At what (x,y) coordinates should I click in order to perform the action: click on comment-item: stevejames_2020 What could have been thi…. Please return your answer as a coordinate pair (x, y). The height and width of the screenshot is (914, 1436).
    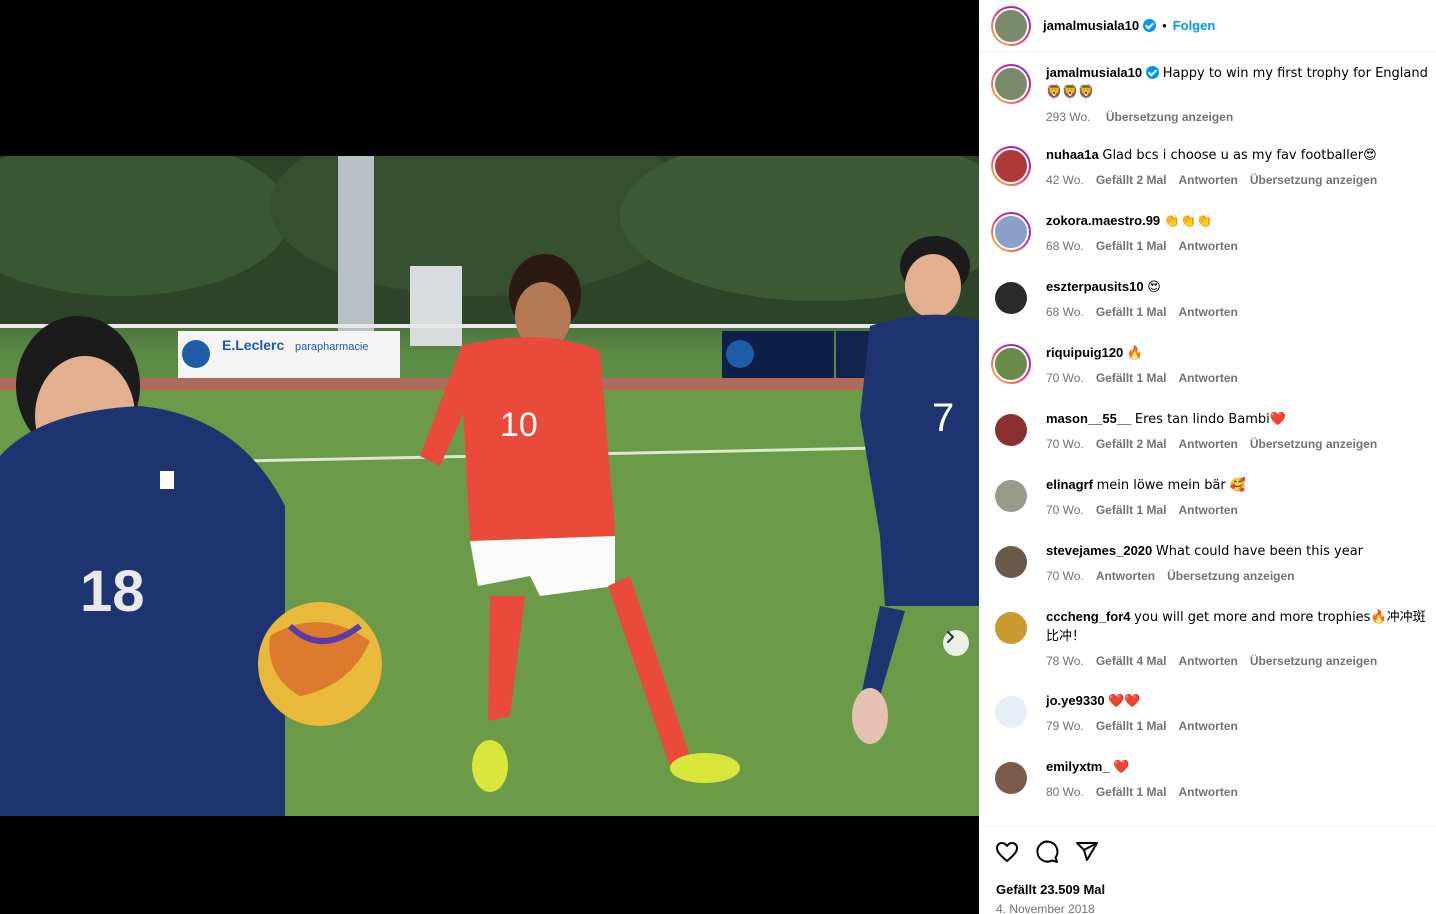
    Looking at the image, I should click on (1211, 563).